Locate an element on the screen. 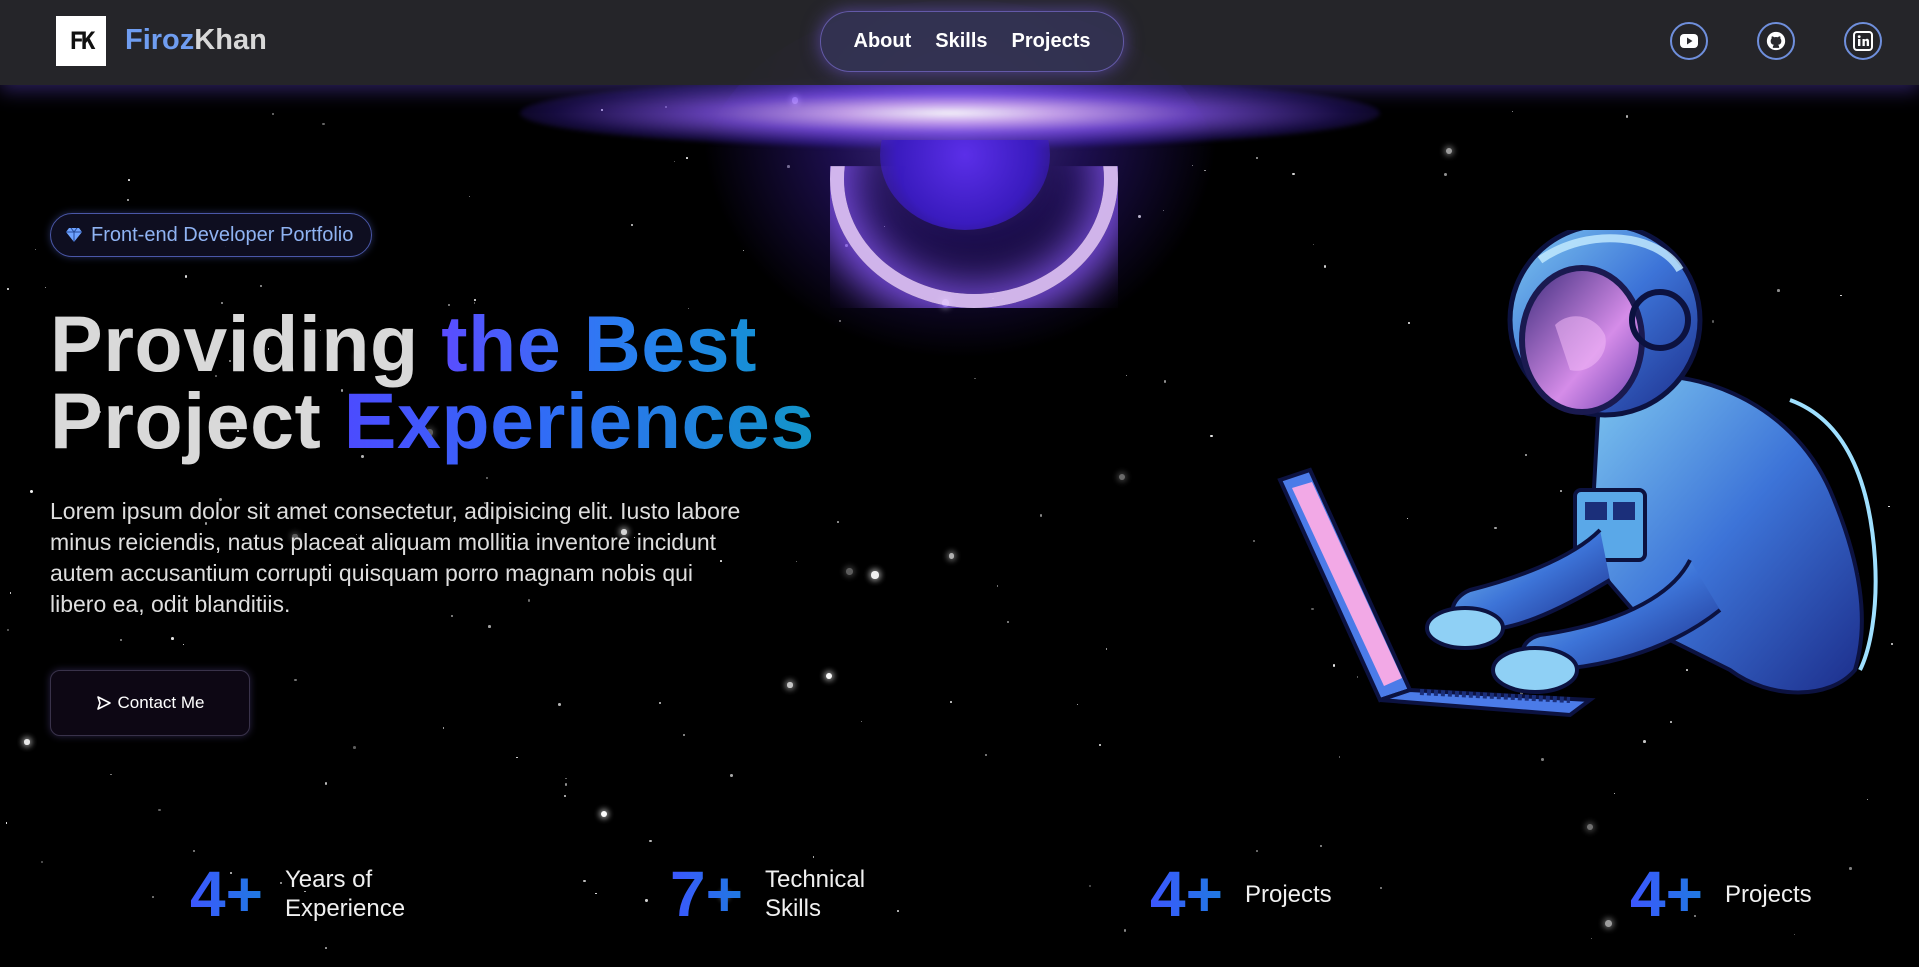 The height and width of the screenshot is (967, 1919). linkedin-link is located at coordinates (1863, 41).